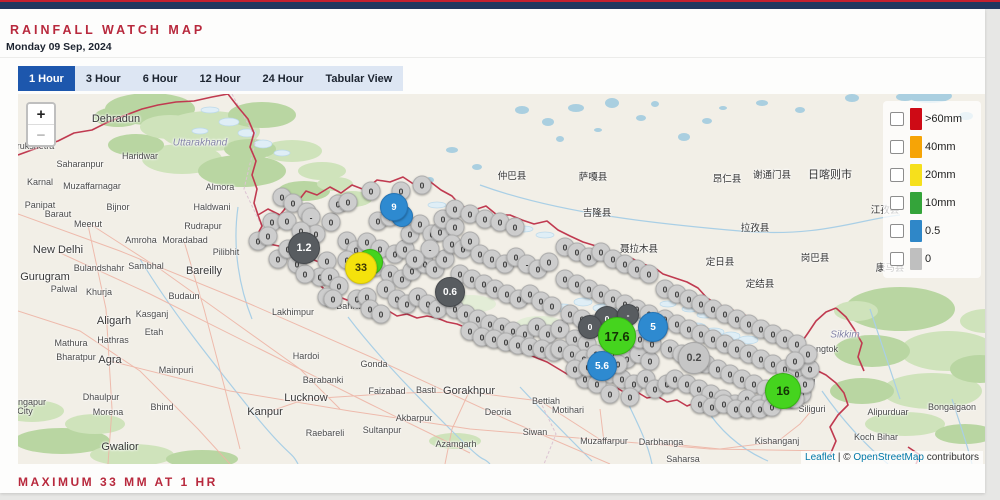  I want to click on zoom-out-button: −, so click(41, 134).